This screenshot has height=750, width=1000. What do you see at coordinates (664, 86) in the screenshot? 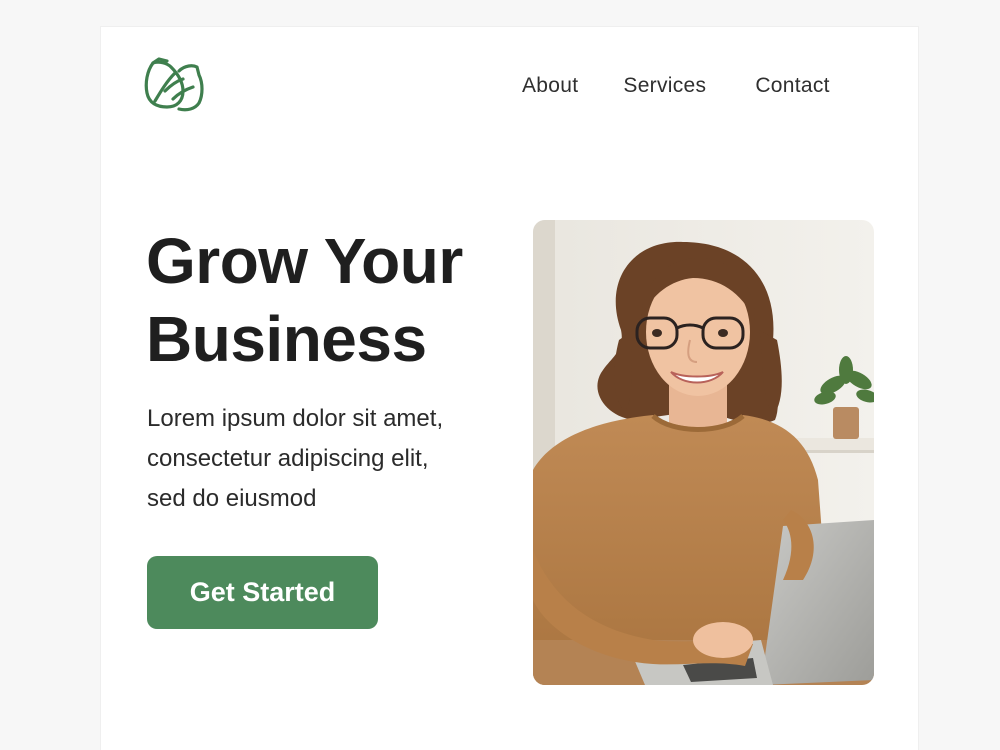
I see `nav-link-services: Services` at bounding box center [664, 86].